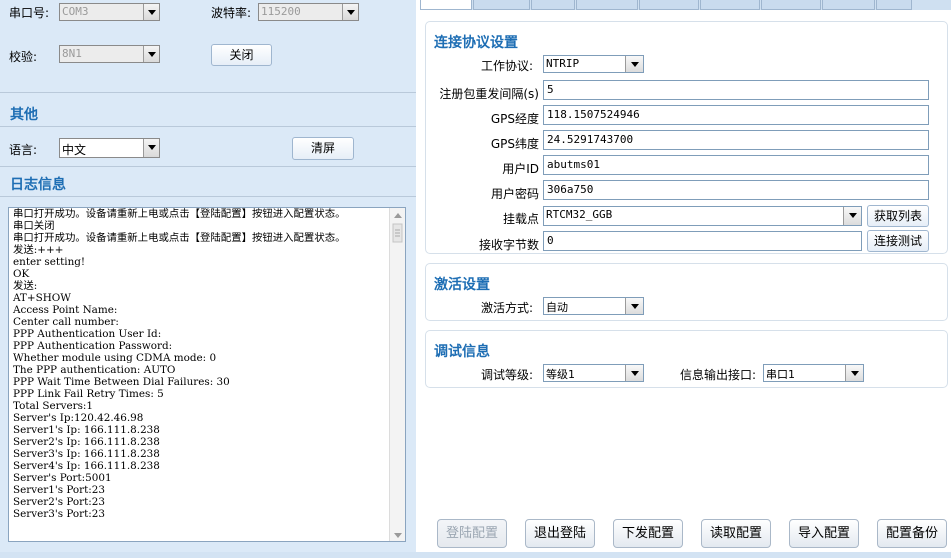  I want to click on activation-mode-select: 自动, so click(593, 306).